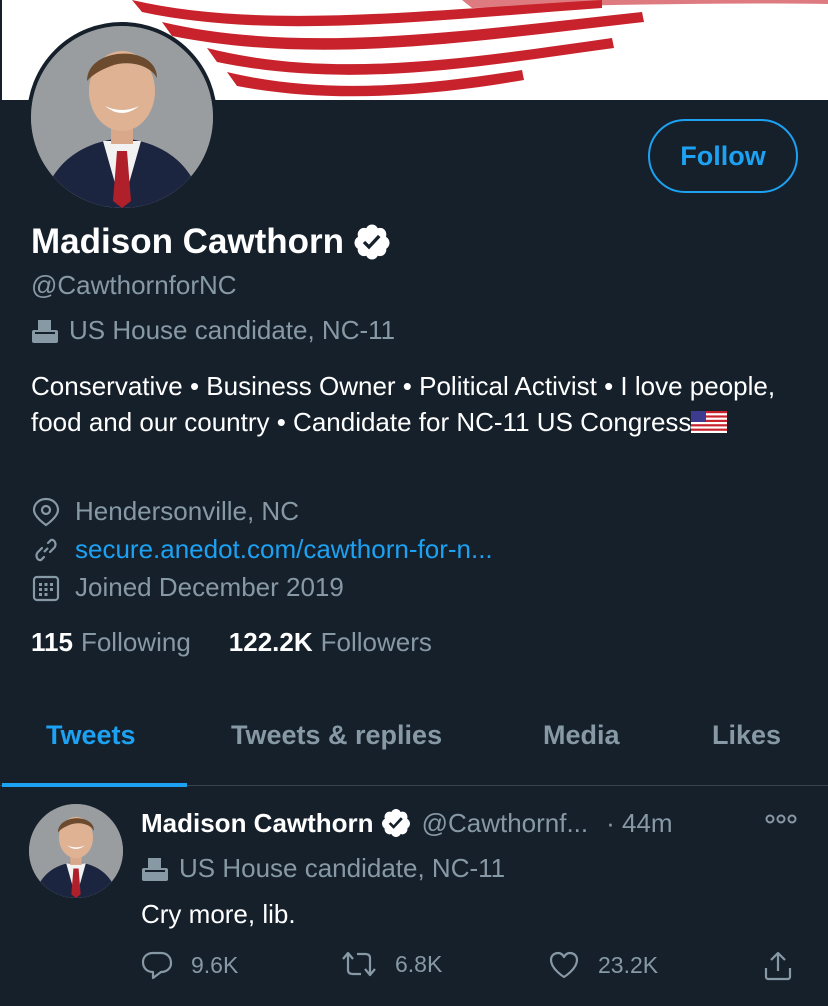 This screenshot has width=828, height=1006. Describe the element at coordinates (471, 970) in the screenshot. I see `tweet-actions: 9.6K 6.8K 23.2K` at that location.